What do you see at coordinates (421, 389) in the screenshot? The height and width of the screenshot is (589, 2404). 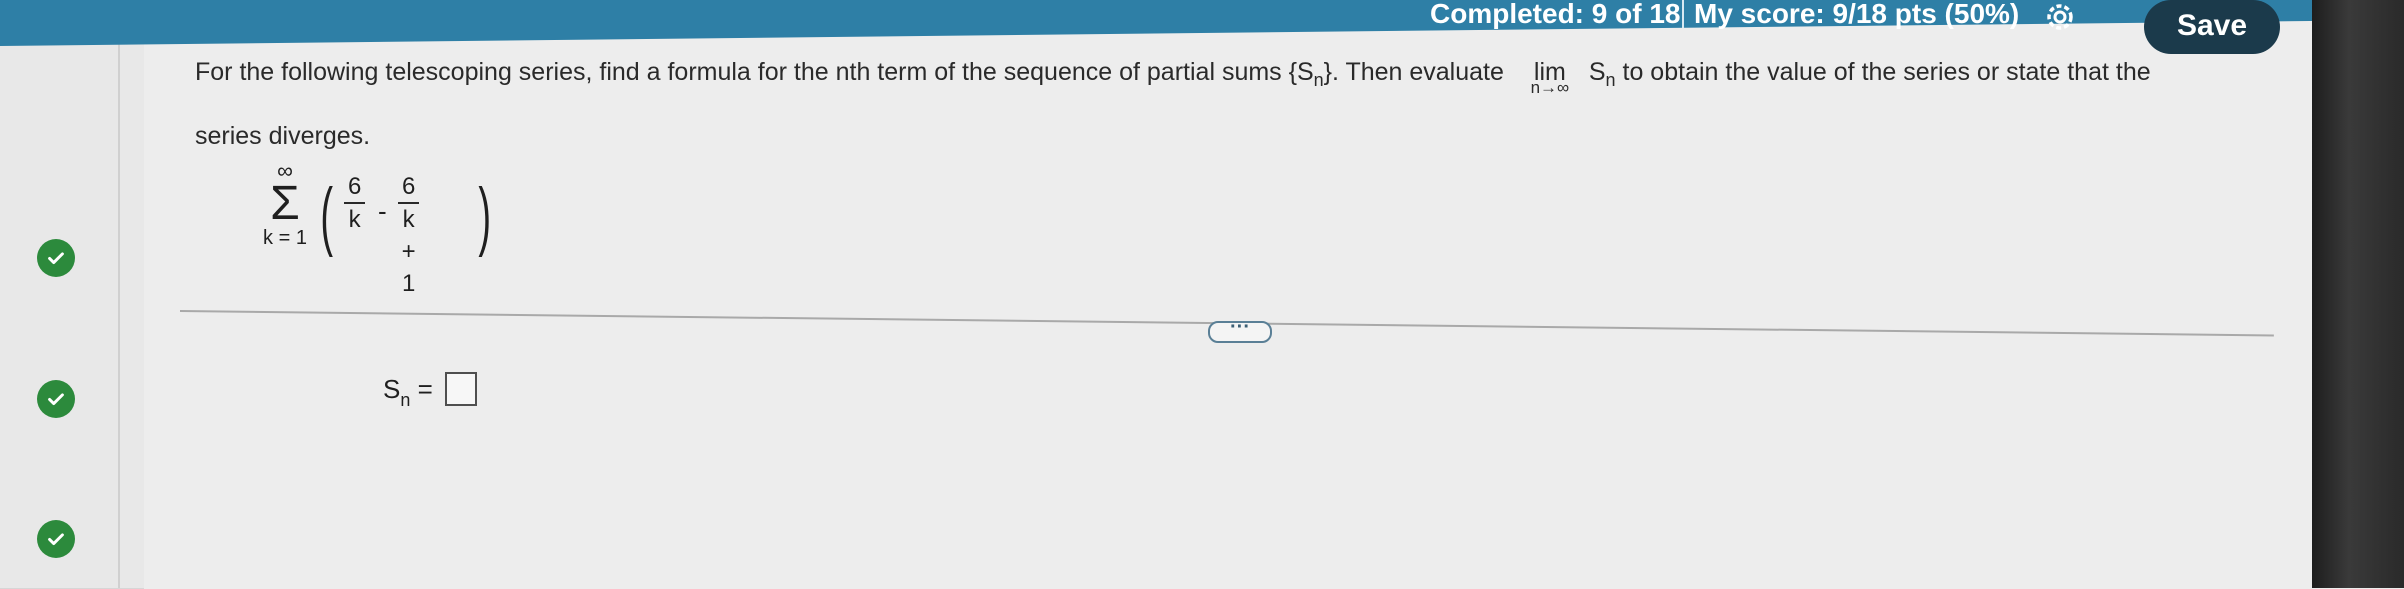 I see `equals-sign: =` at bounding box center [421, 389].